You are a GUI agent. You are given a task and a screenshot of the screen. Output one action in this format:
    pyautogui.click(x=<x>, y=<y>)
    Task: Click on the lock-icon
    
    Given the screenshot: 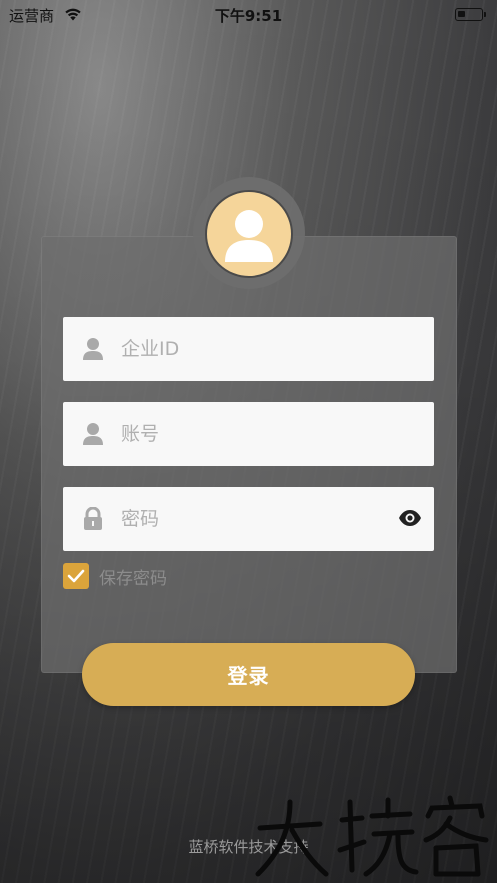 What is the action you would take?
    pyautogui.click(x=93, y=518)
    